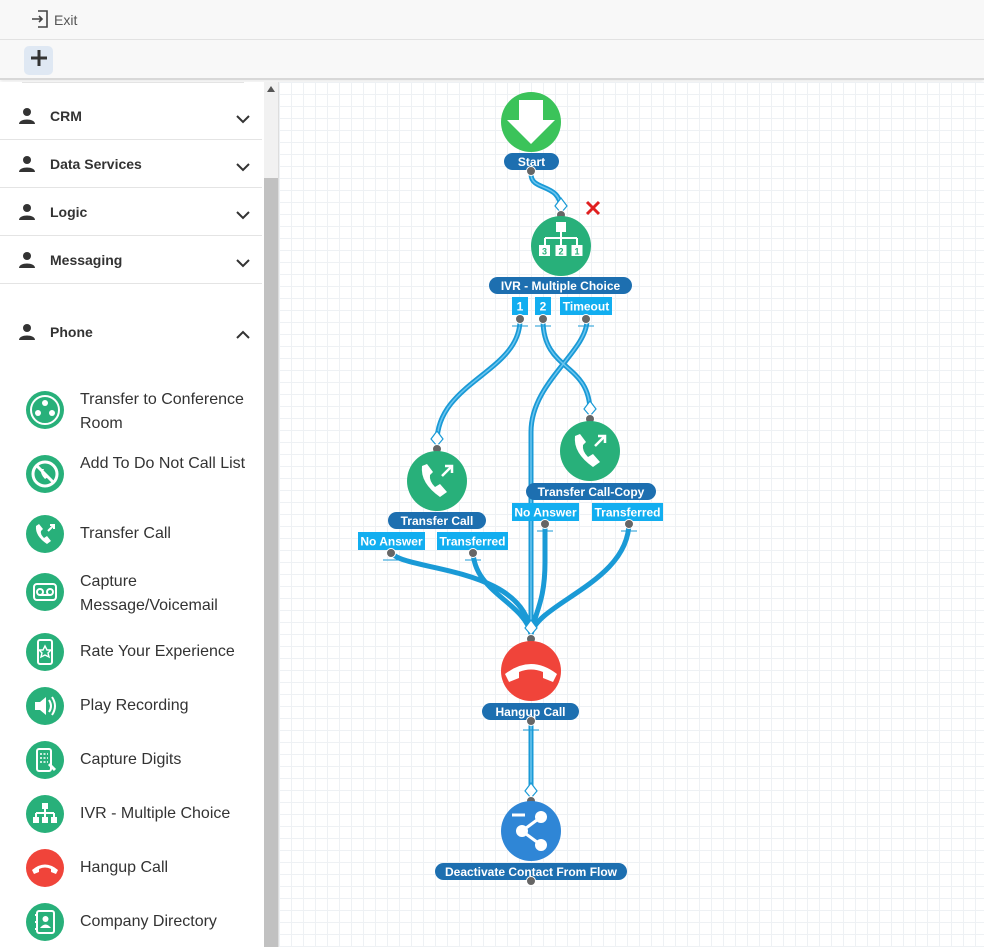 This screenshot has height=947, width=984. I want to click on sidebar-scrollbar, so click(271, 514).